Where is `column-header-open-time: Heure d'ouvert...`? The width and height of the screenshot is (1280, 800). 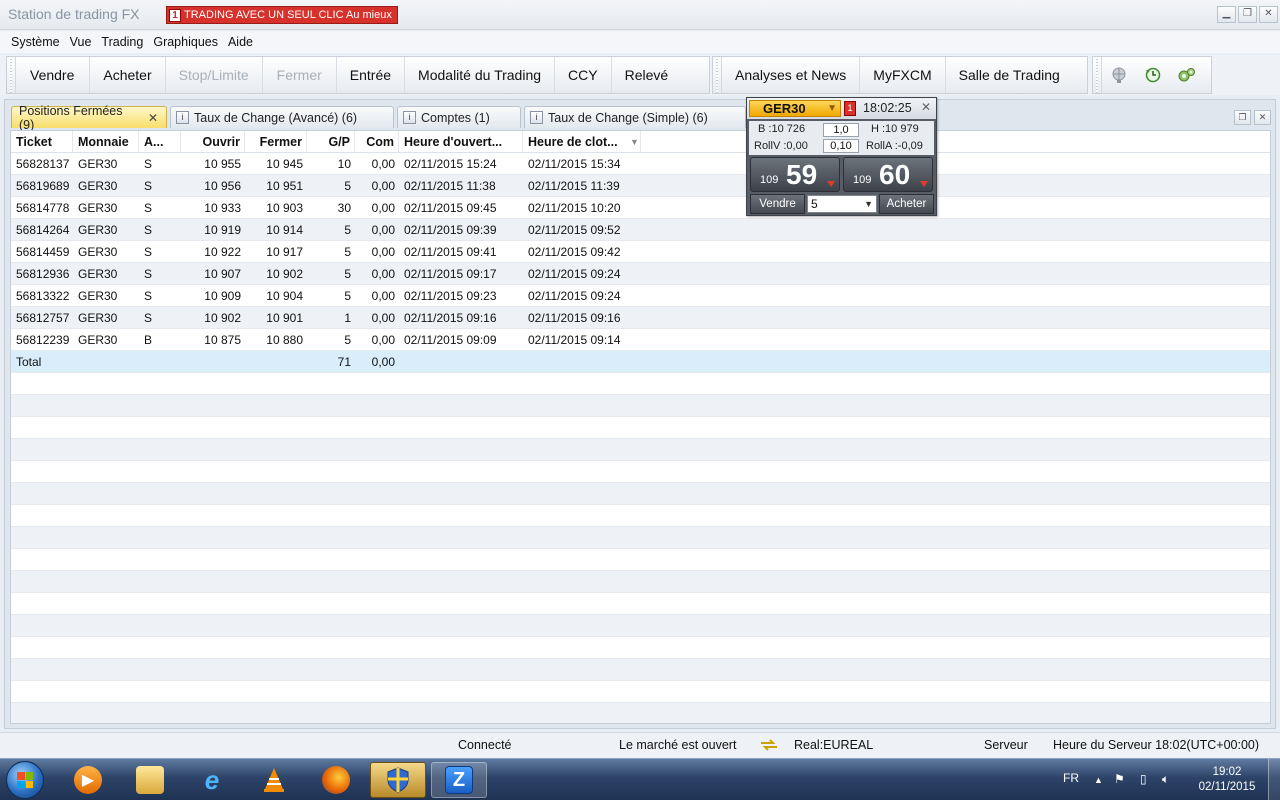 column-header-open-time: Heure d'ouvert... is located at coordinates (461, 141).